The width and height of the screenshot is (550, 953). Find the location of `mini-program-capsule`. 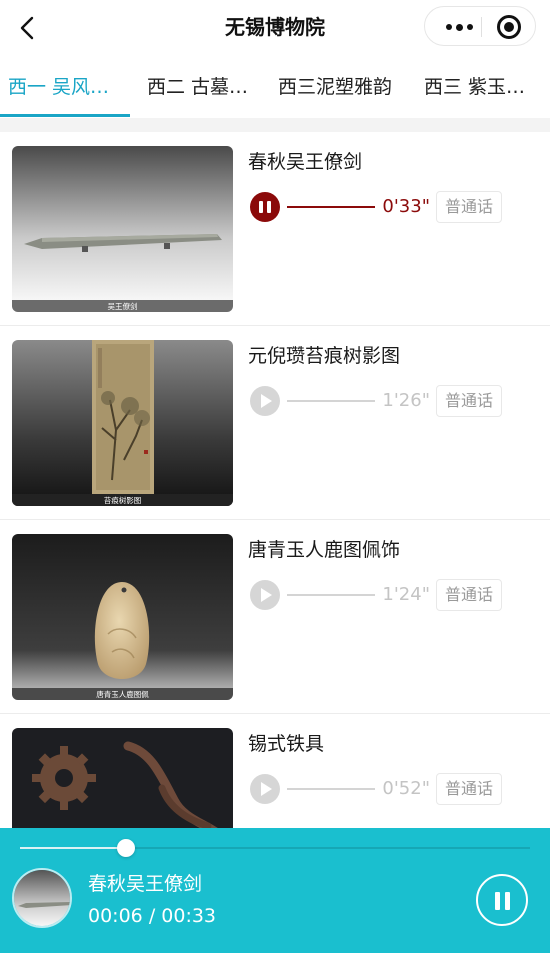

mini-program-capsule is located at coordinates (480, 26).